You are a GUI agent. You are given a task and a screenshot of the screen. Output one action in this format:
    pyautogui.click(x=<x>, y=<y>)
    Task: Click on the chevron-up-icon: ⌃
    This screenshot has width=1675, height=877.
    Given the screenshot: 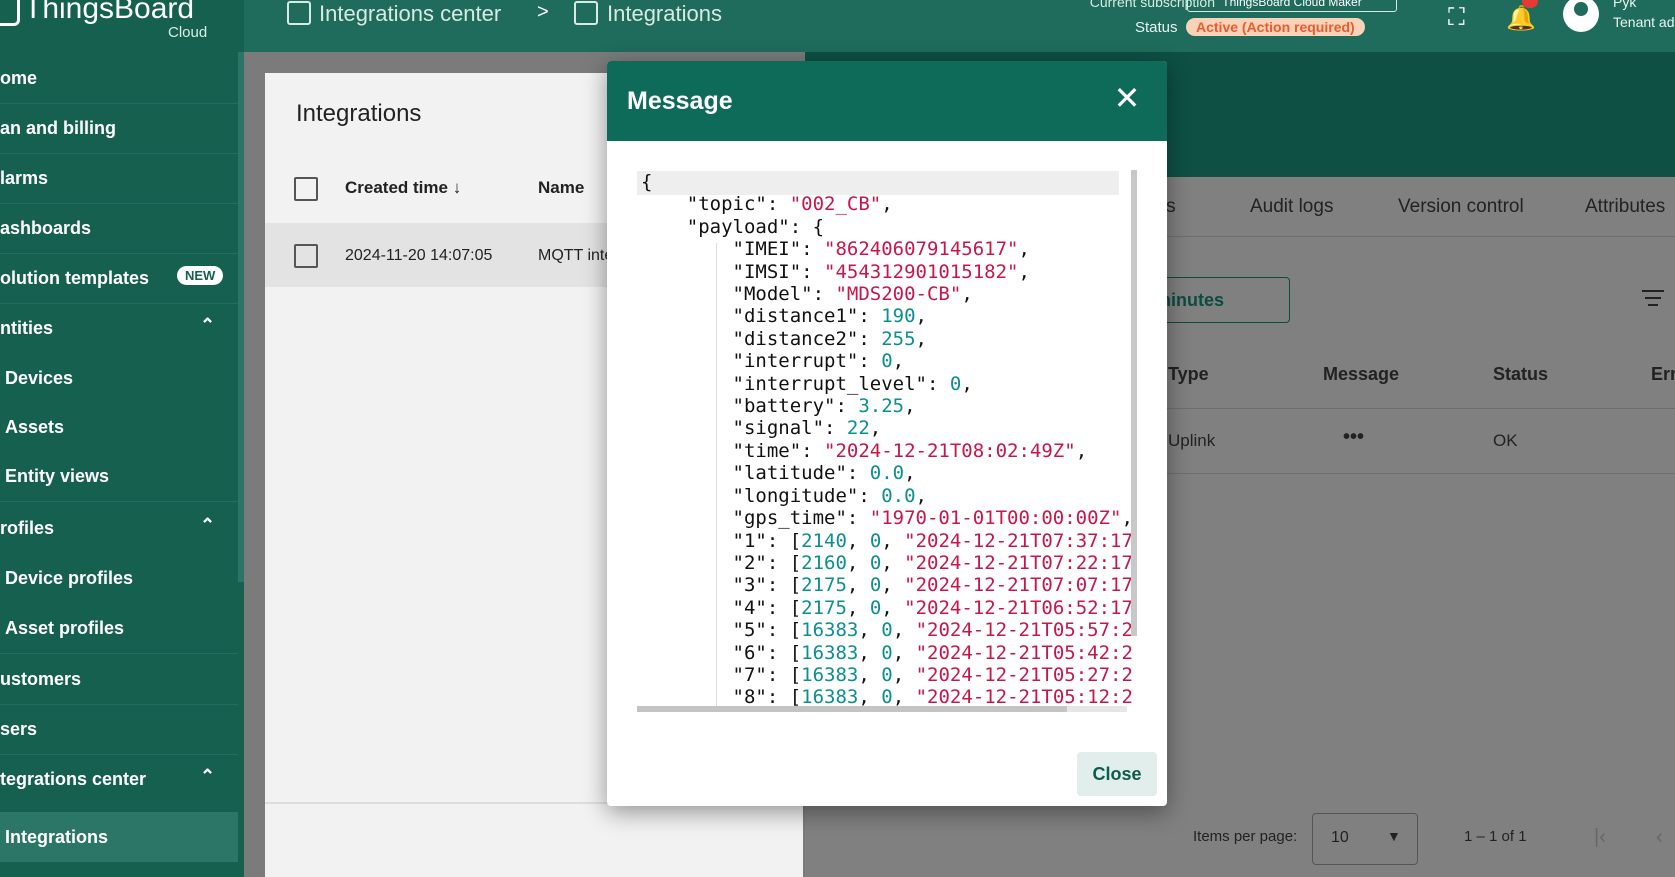 What is the action you would take?
    pyautogui.click(x=208, y=325)
    